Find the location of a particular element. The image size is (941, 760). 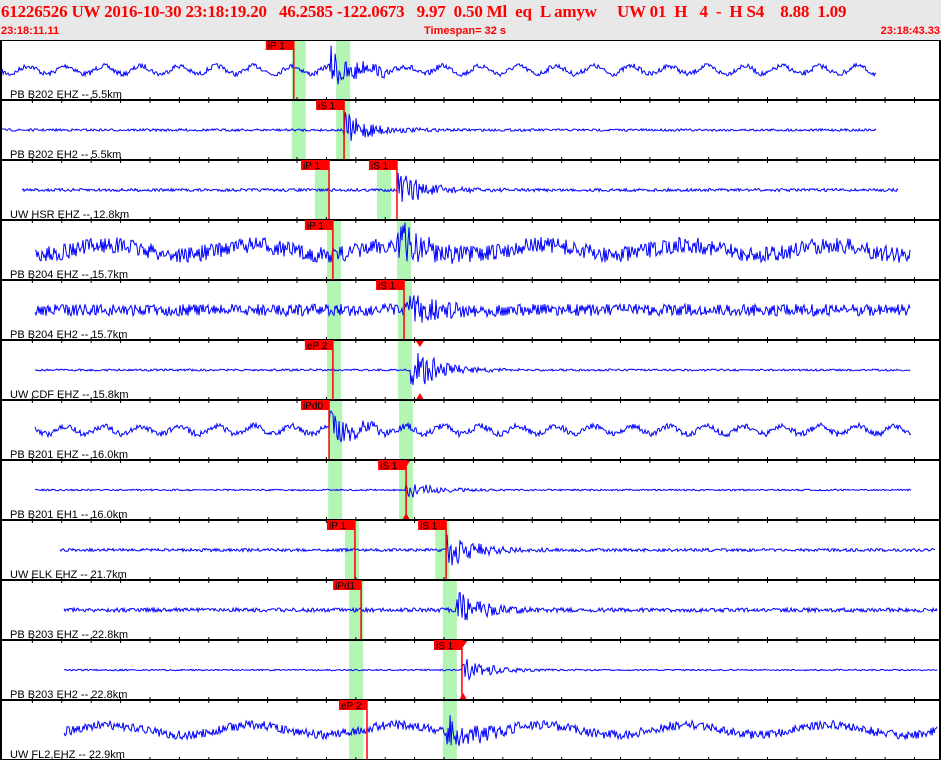

channel-panel: iS 1PB B201 EH1 -- 16.0km is located at coordinates (470, 491).